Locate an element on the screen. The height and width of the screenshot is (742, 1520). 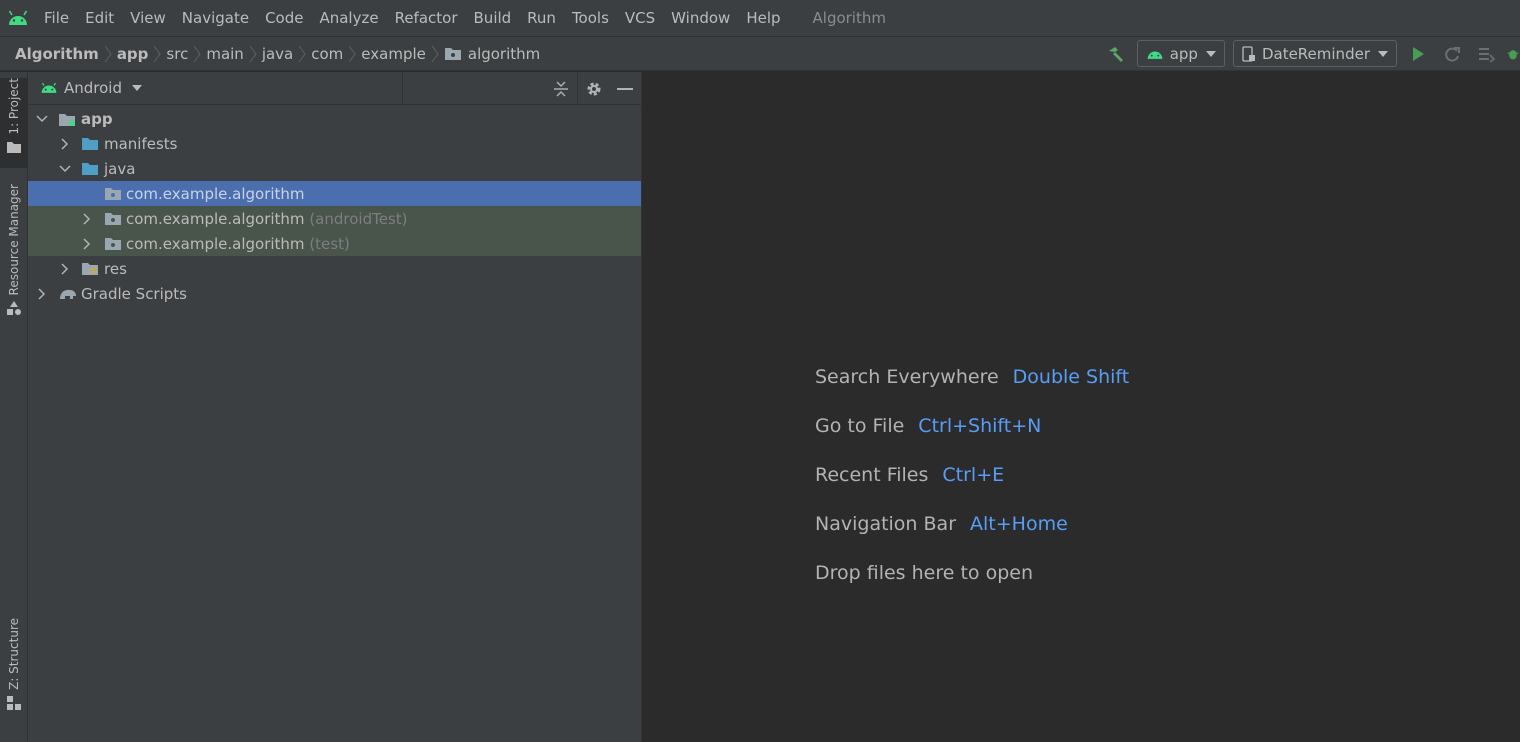
tree-item-label: res is located at coordinates (115, 268).